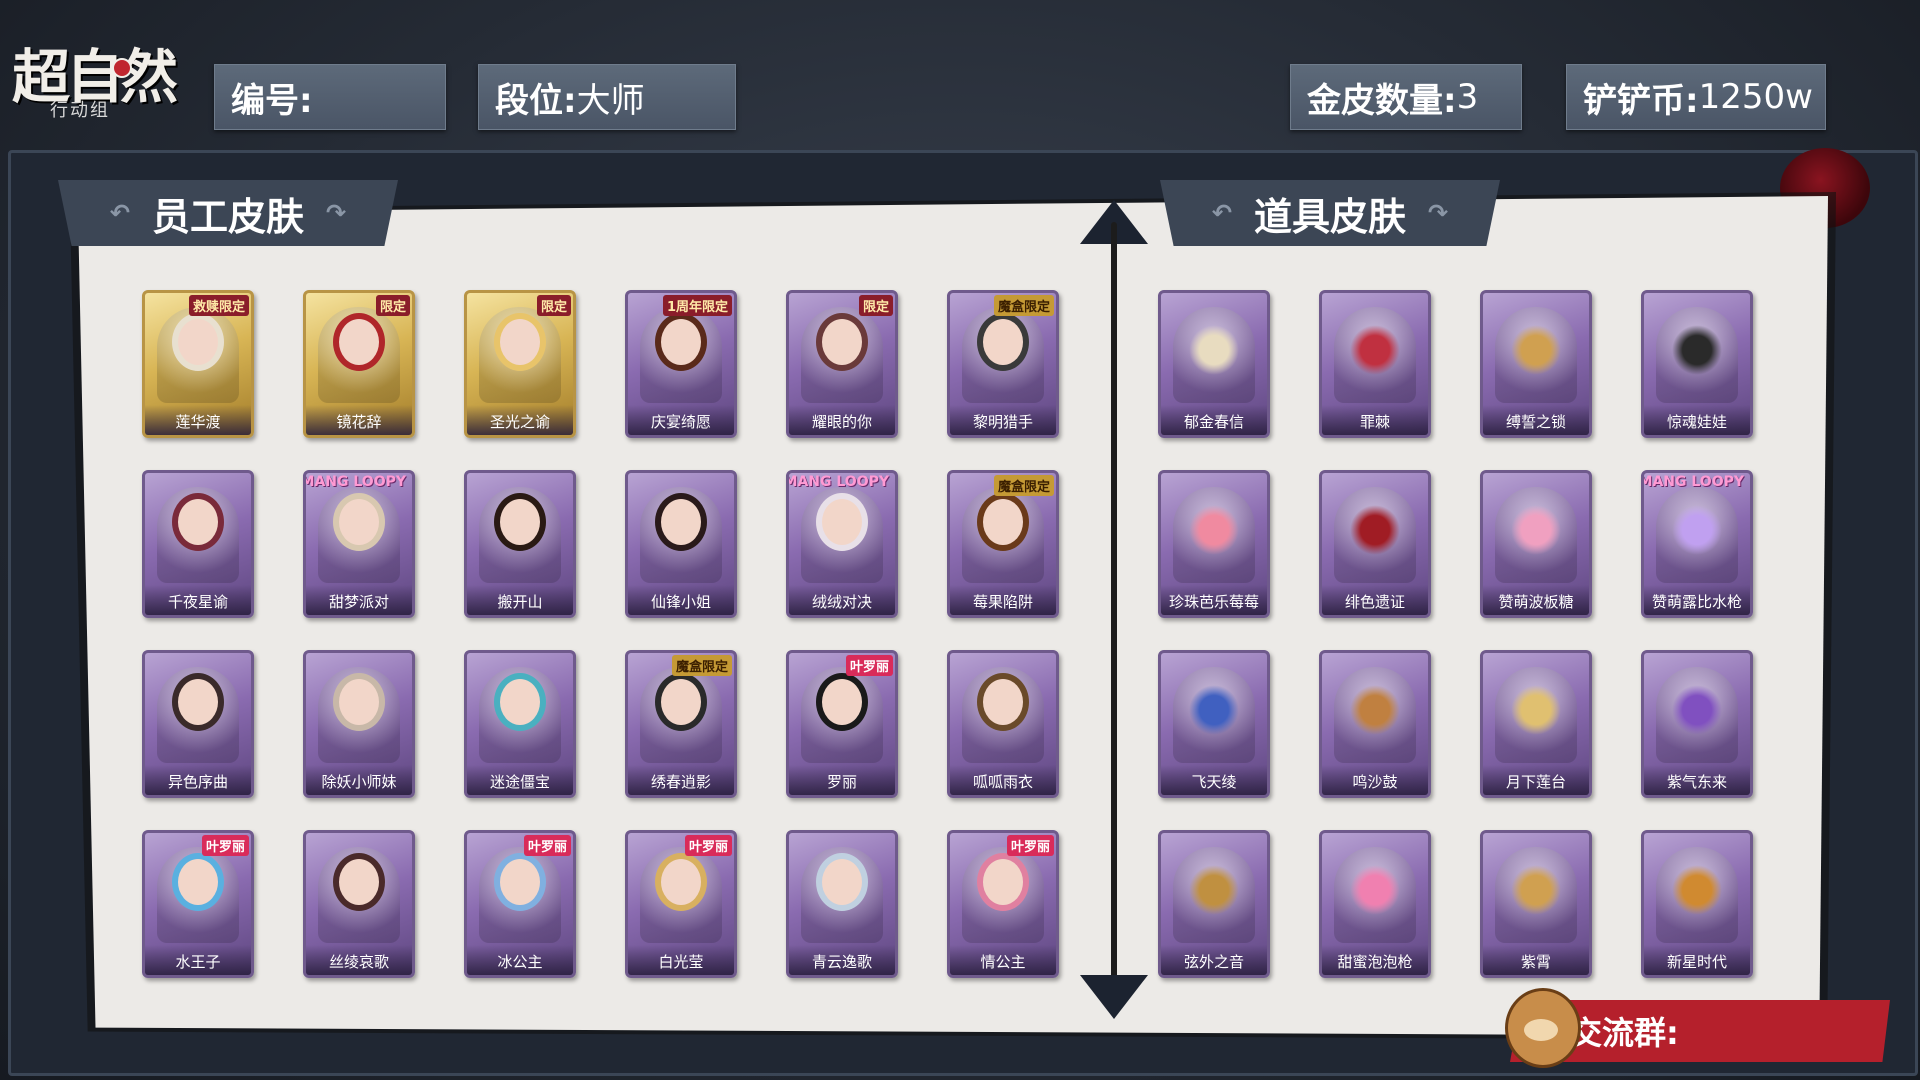 This screenshot has width=1920, height=1080. I want to click on staff-skin-card: 叶罗丽罗丽, so click(842, 724).